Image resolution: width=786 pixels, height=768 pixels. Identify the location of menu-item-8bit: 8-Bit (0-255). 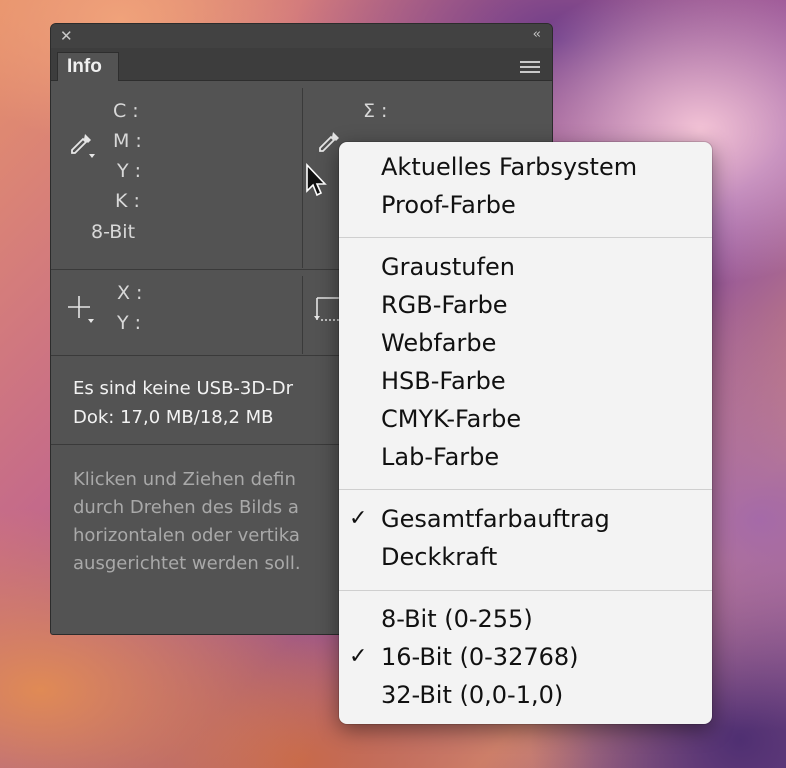
(457, 619).